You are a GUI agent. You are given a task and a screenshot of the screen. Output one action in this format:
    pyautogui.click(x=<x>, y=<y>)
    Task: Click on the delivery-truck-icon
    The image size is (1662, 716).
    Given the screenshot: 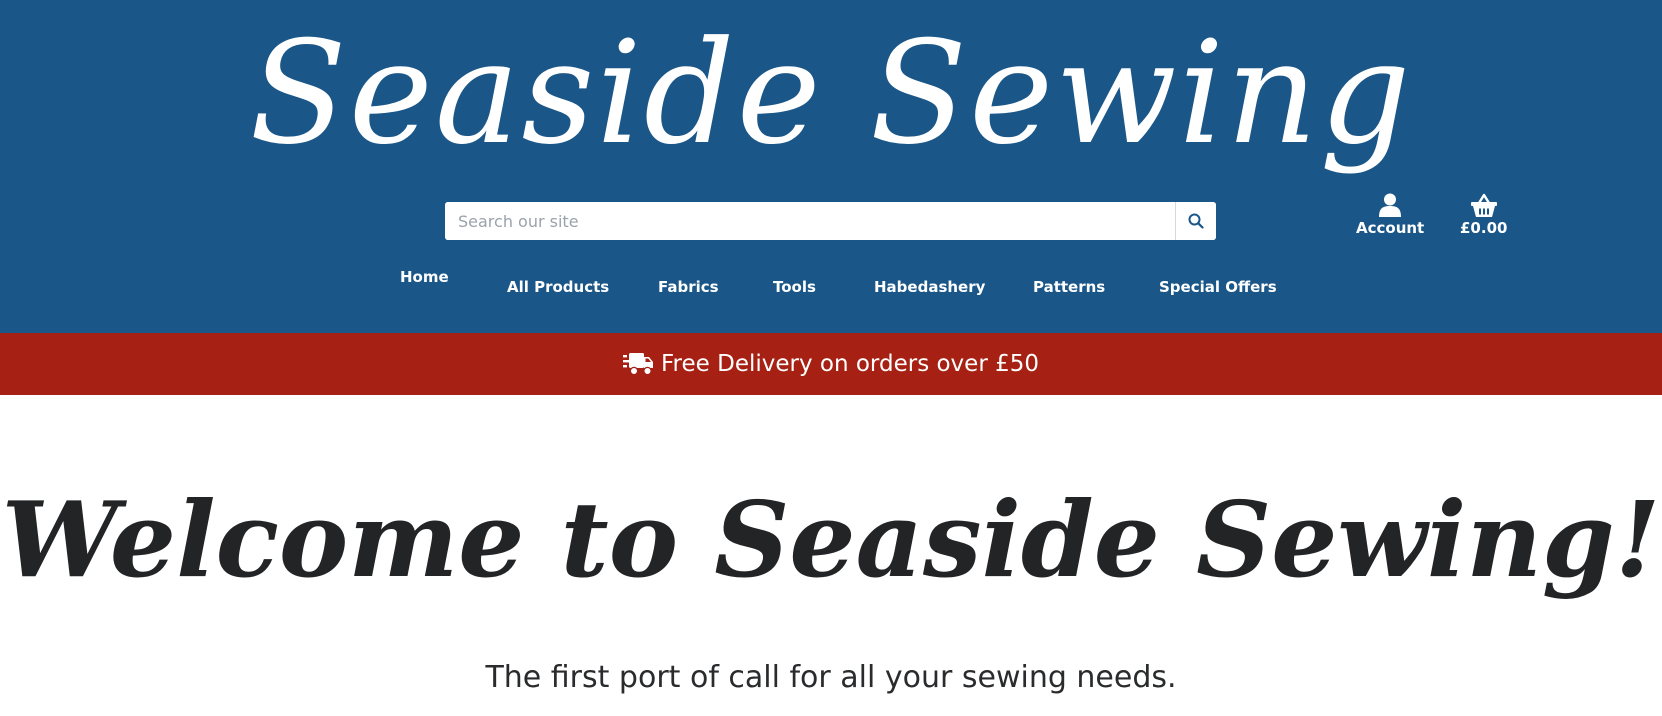 What is the action you would take?
    pyautogui.click(x=638, y=364)
    